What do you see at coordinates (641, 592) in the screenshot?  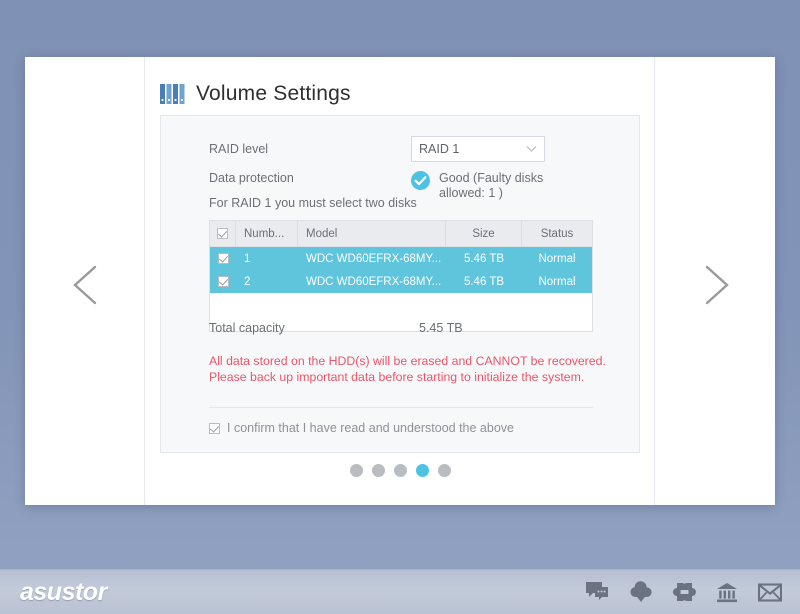 I see `cloud-download-icon` at bounding box center [641, 592].